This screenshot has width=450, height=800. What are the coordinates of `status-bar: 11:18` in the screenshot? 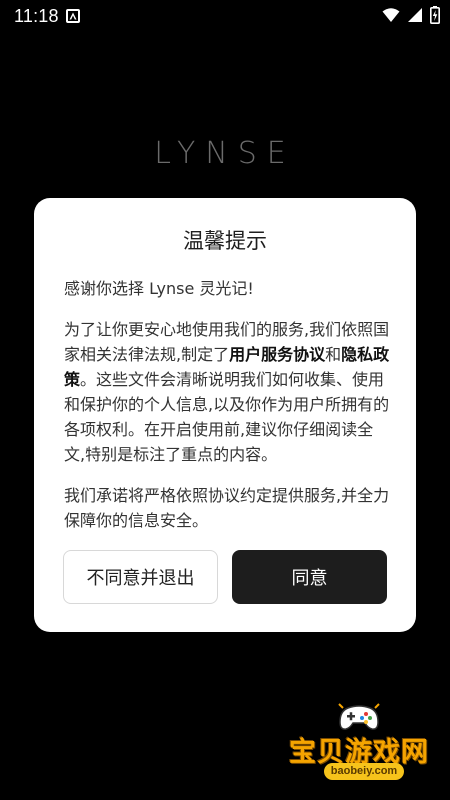 It's located at (225, 16).